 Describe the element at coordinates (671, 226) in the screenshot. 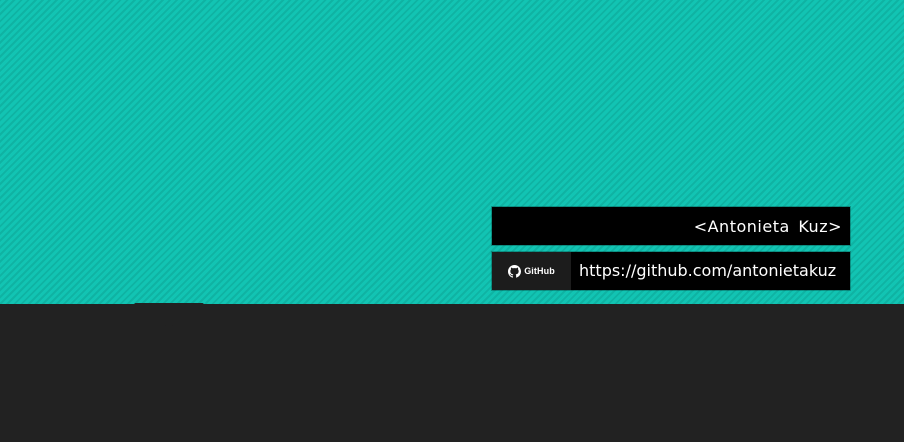

I see `name-card: <Antonieta Kuz>` at that location.